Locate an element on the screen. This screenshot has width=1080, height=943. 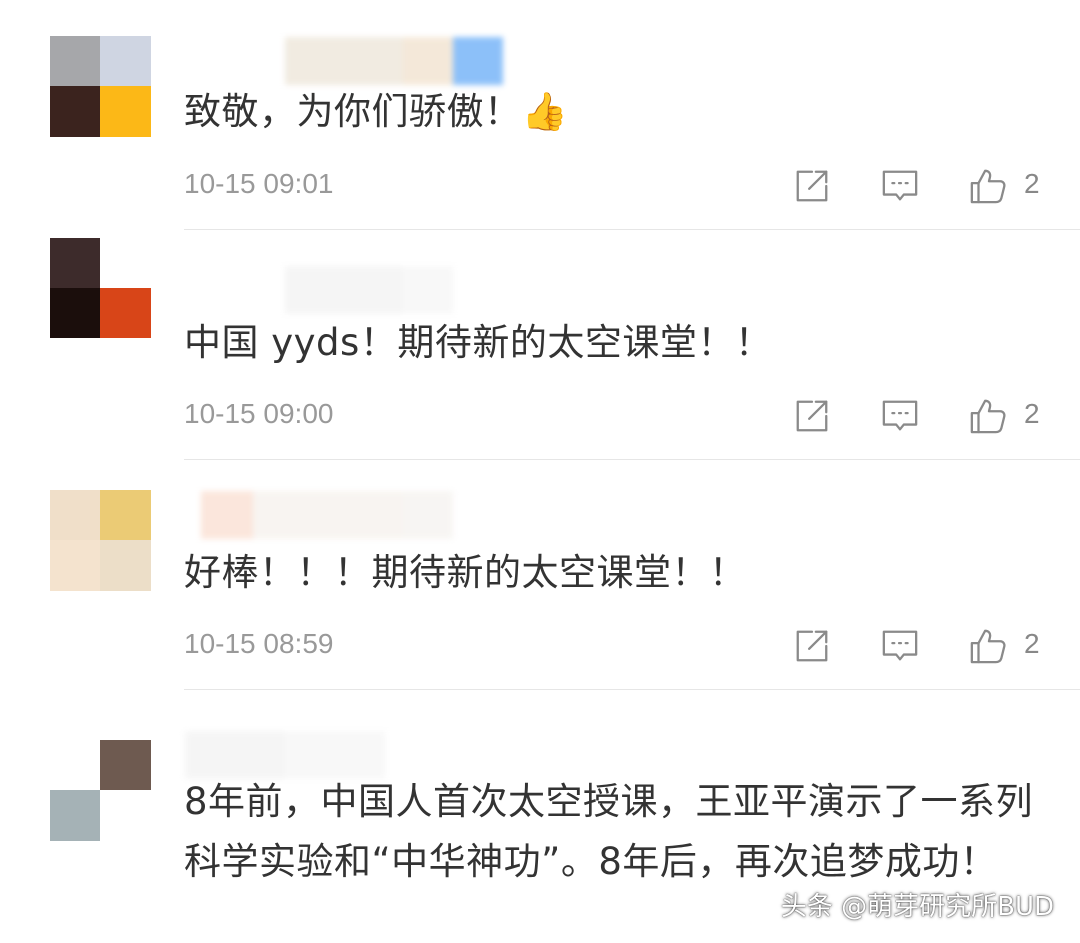
comment-text: 中国 yyds！期待新的太空课堂！！ is located at coordinates (478, 342).